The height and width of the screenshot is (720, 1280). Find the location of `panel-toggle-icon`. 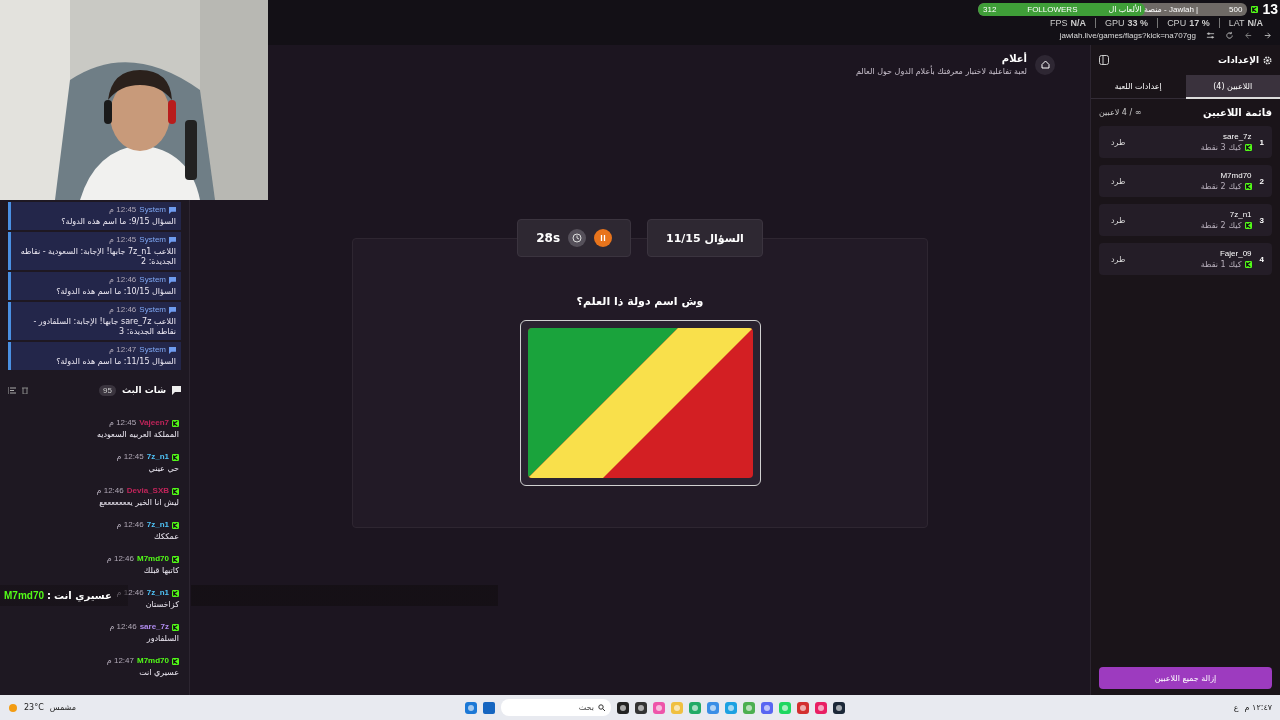

panel-toggle-icon is located at coordinates (1104, 60).